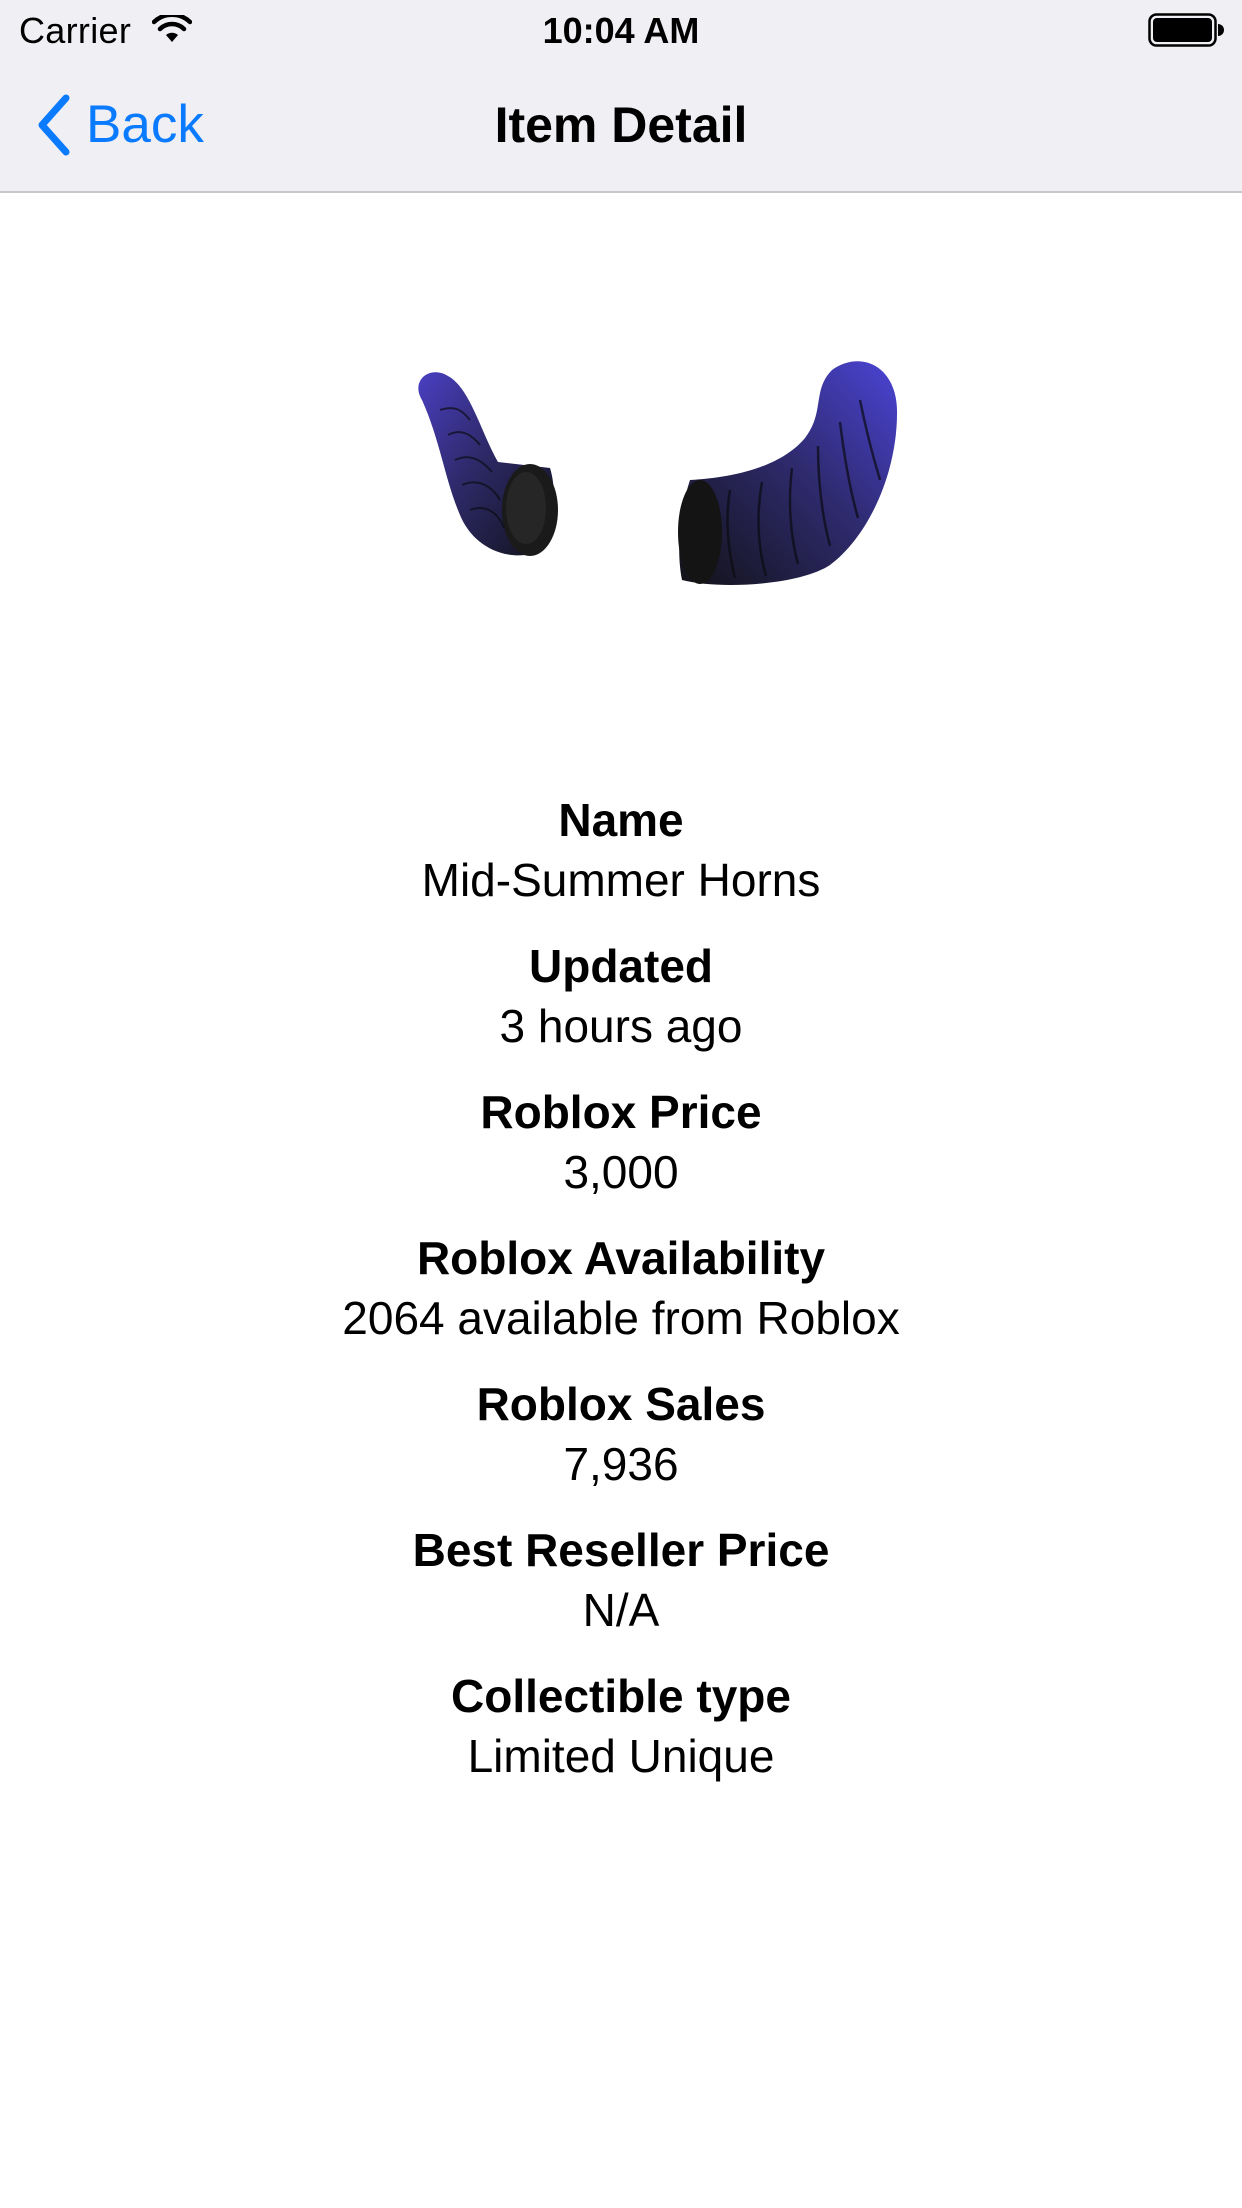  I want to click on detail-value: N/A, so click(621, 1610).